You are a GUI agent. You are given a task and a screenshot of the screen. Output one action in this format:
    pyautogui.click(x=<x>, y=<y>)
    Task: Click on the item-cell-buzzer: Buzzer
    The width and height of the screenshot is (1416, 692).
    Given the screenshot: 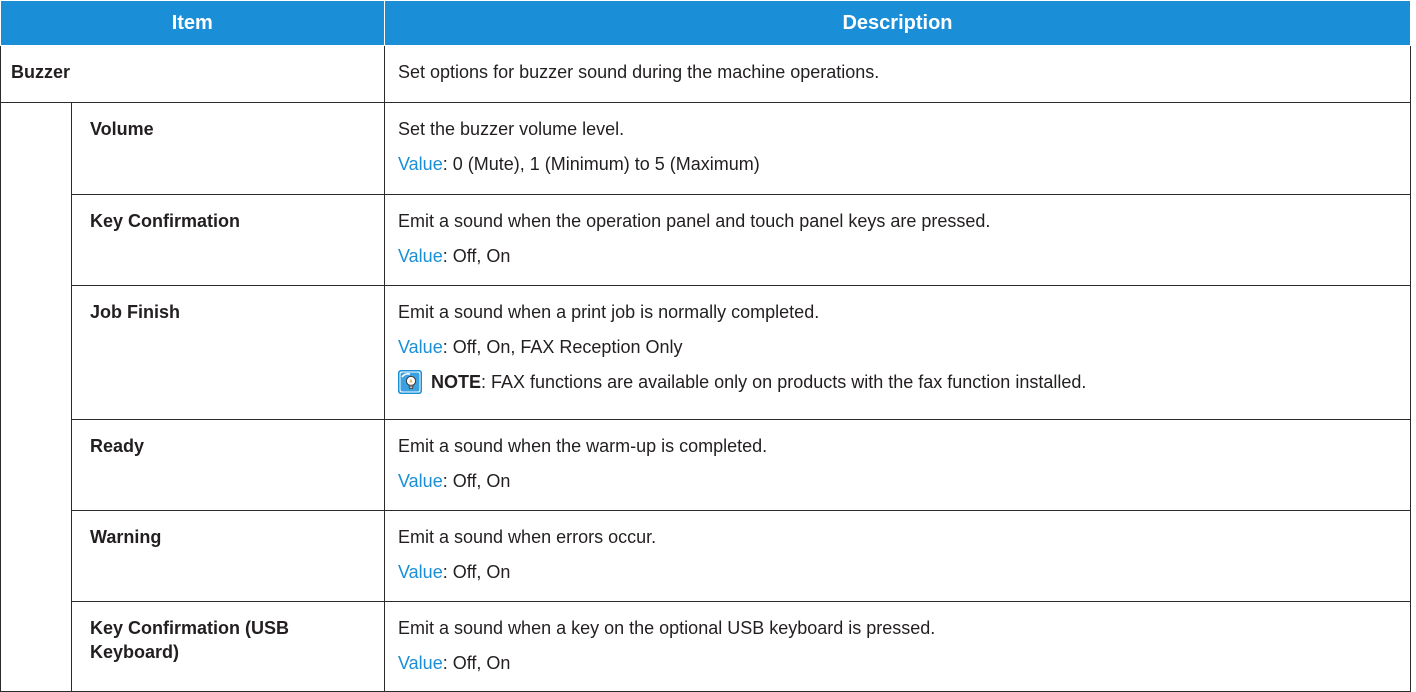 What is the action you would take?
    pyautogui.click(x=192, y=74)
    